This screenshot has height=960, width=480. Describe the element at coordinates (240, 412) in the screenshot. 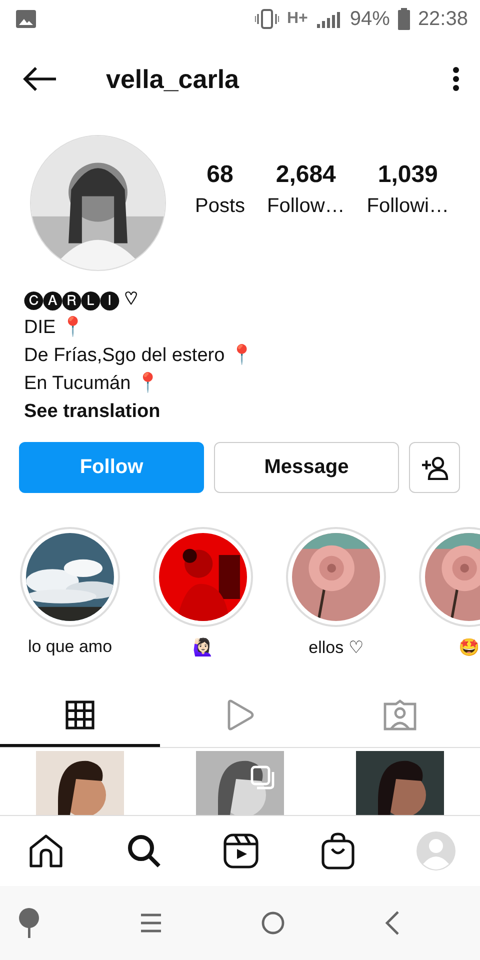

I see `see-translation-link: See translation` at that location.